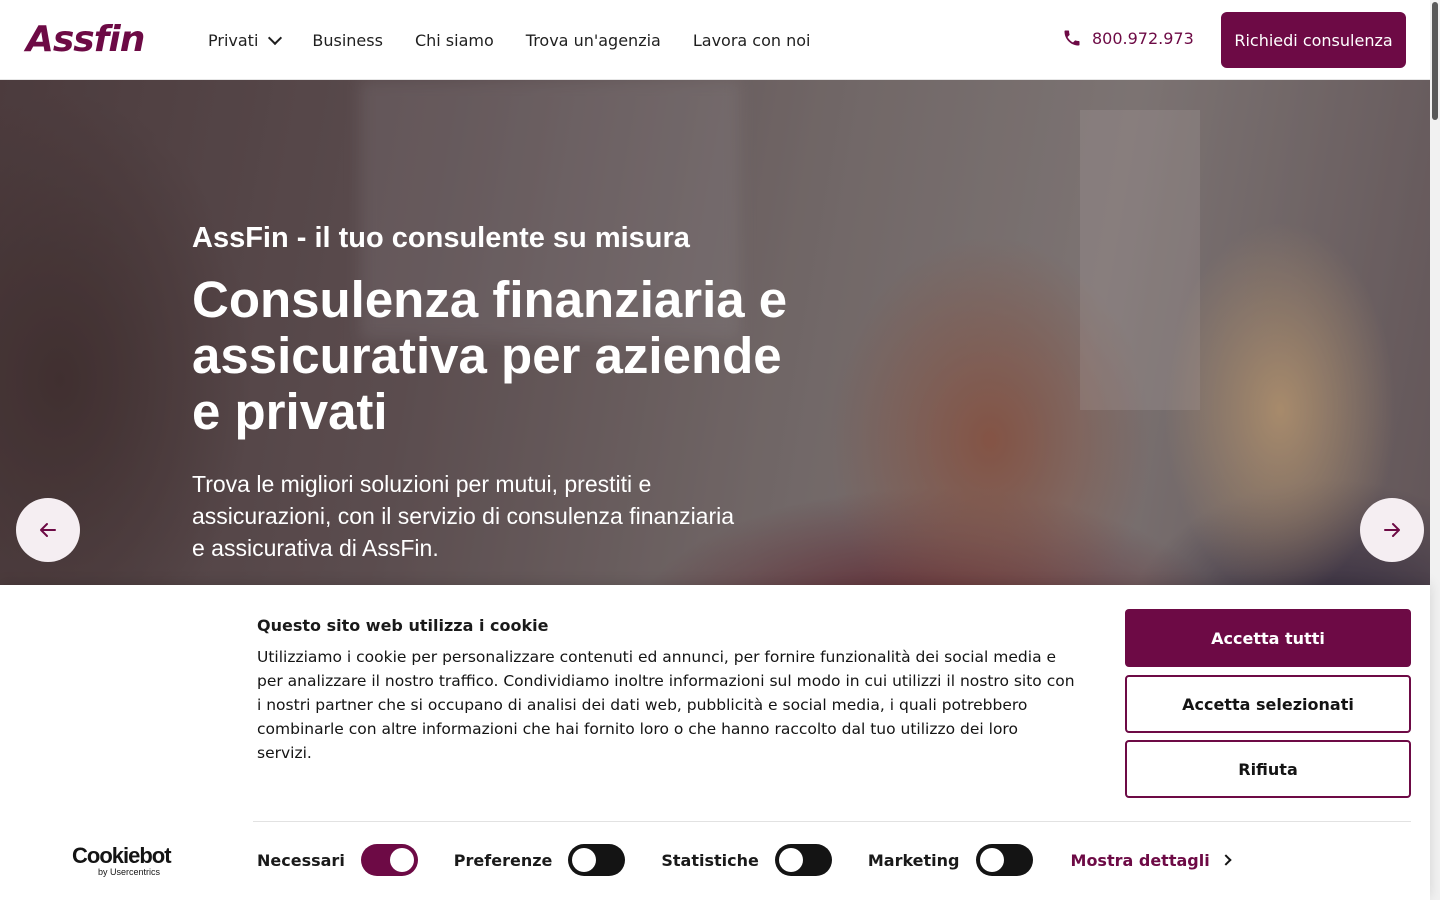 Image resolution: width=1440 pixels, height=900 pixels. What do you see at coordinates (710, 860) in the screenshot?
I see `toggle-label: Statistiche` at bounding box center [710, 860].